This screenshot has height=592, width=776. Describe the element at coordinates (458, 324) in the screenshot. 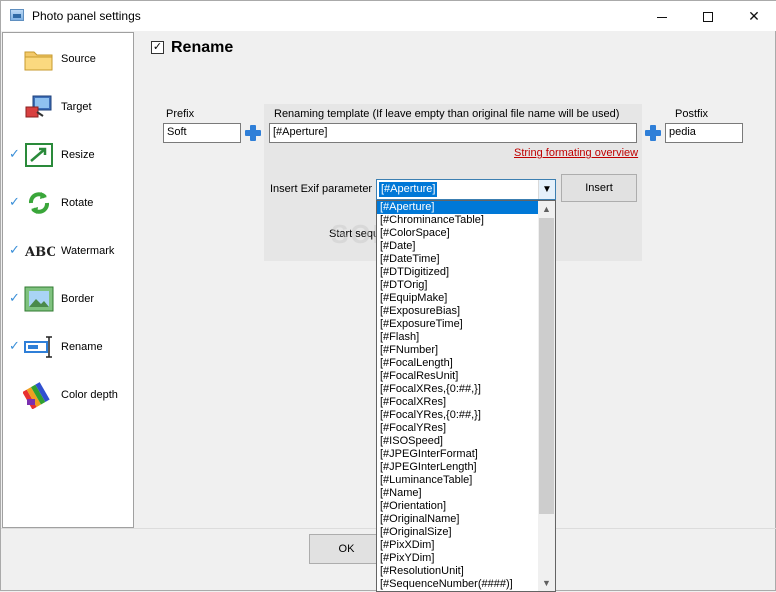

I see `dropdown-option: [#ExposureTime]` at that location.